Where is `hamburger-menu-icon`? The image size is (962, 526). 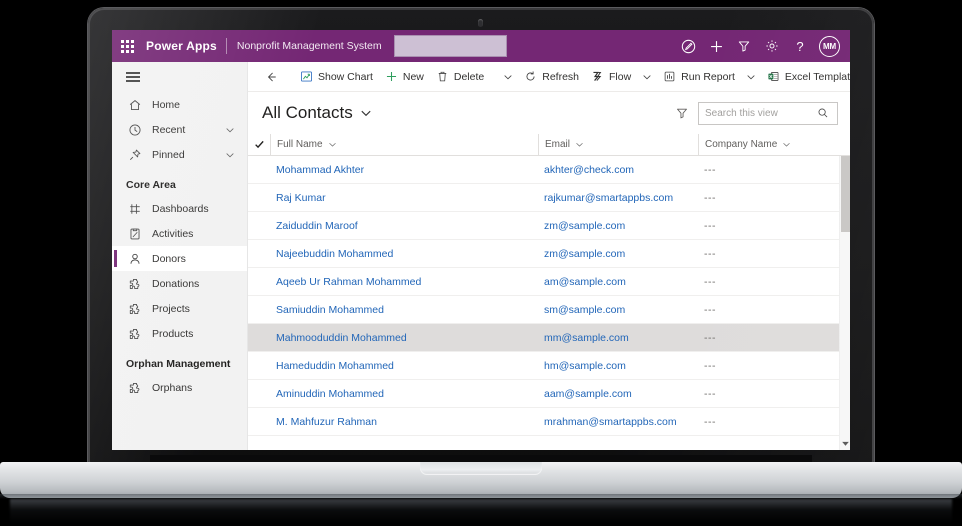
hamburger-menu-icon is located at coordinates (179, 77).